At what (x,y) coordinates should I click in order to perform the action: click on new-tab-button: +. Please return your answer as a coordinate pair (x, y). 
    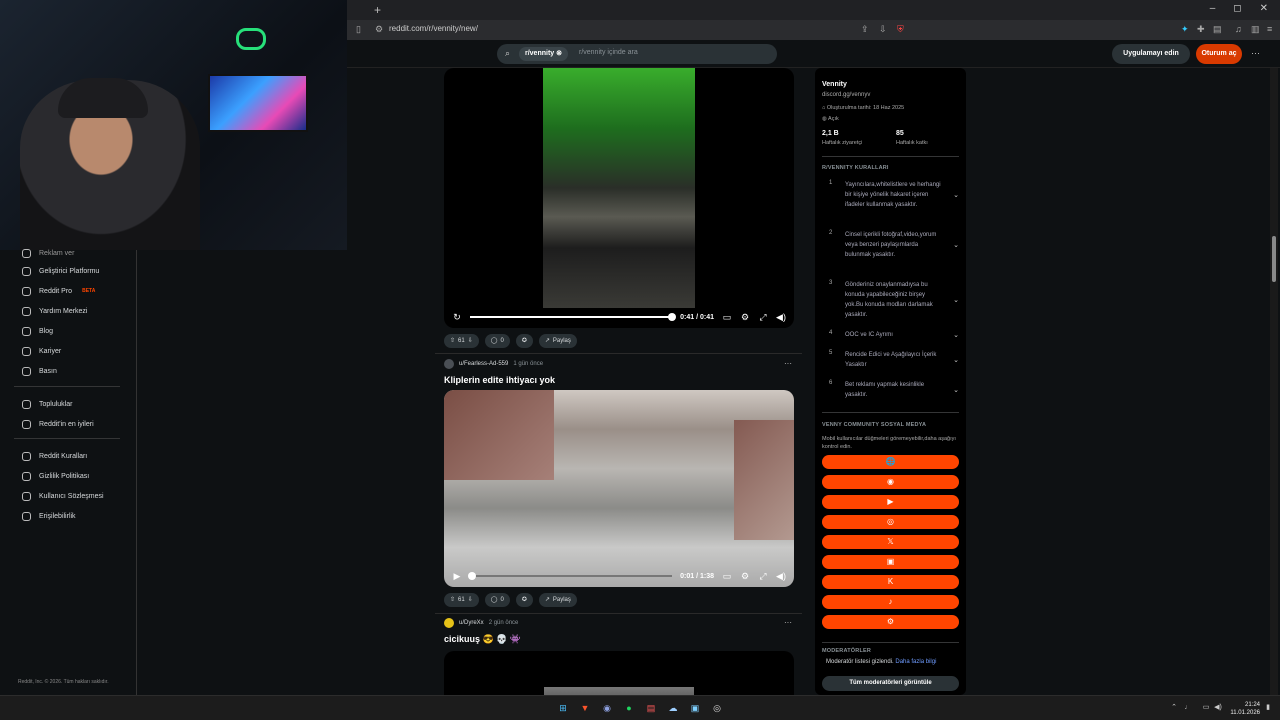
    Looking at the image, I should click on (377, 10).